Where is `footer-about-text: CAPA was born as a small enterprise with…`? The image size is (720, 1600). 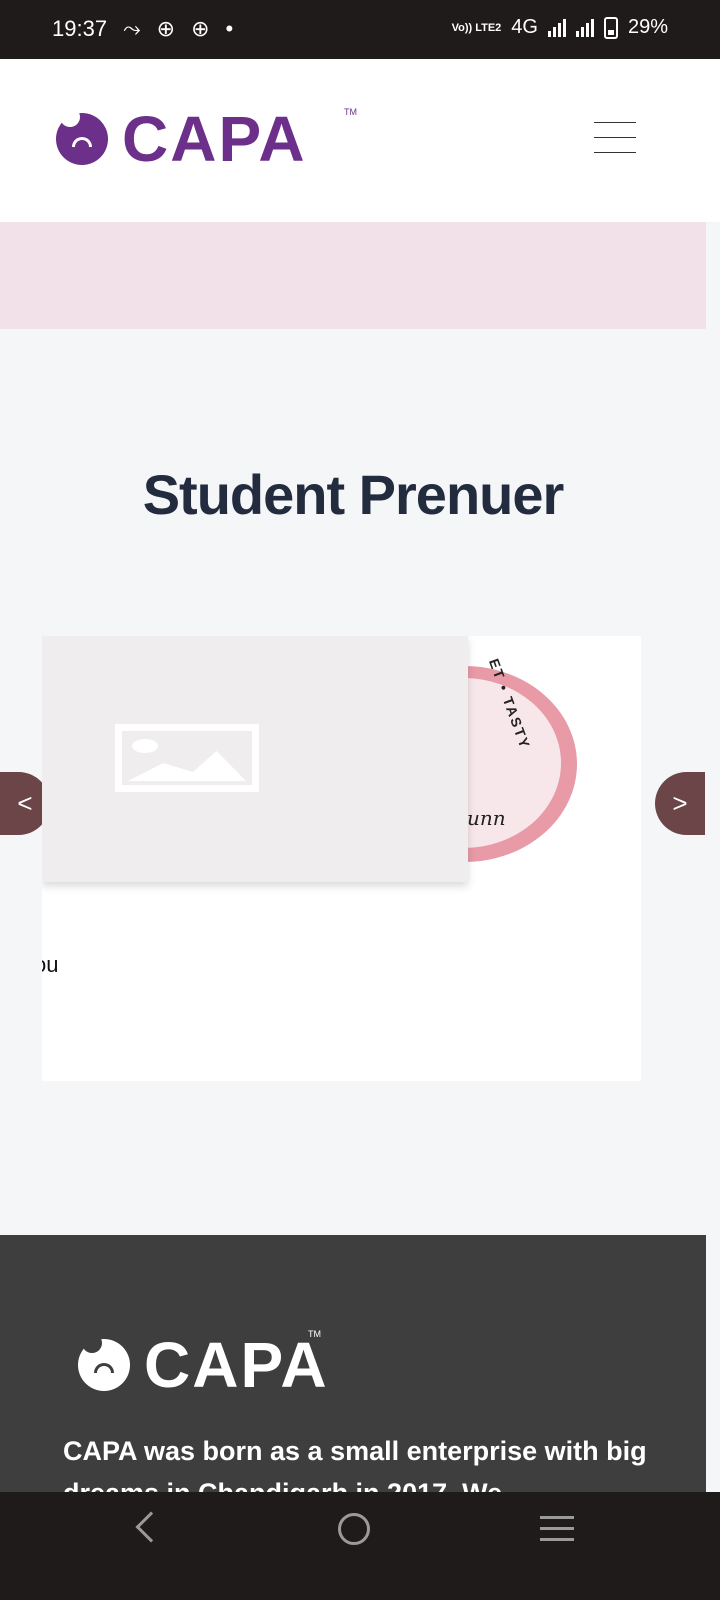
footer-about-text: CAPA was born as a small enterprise with… is located at coordinates (355, 1465).